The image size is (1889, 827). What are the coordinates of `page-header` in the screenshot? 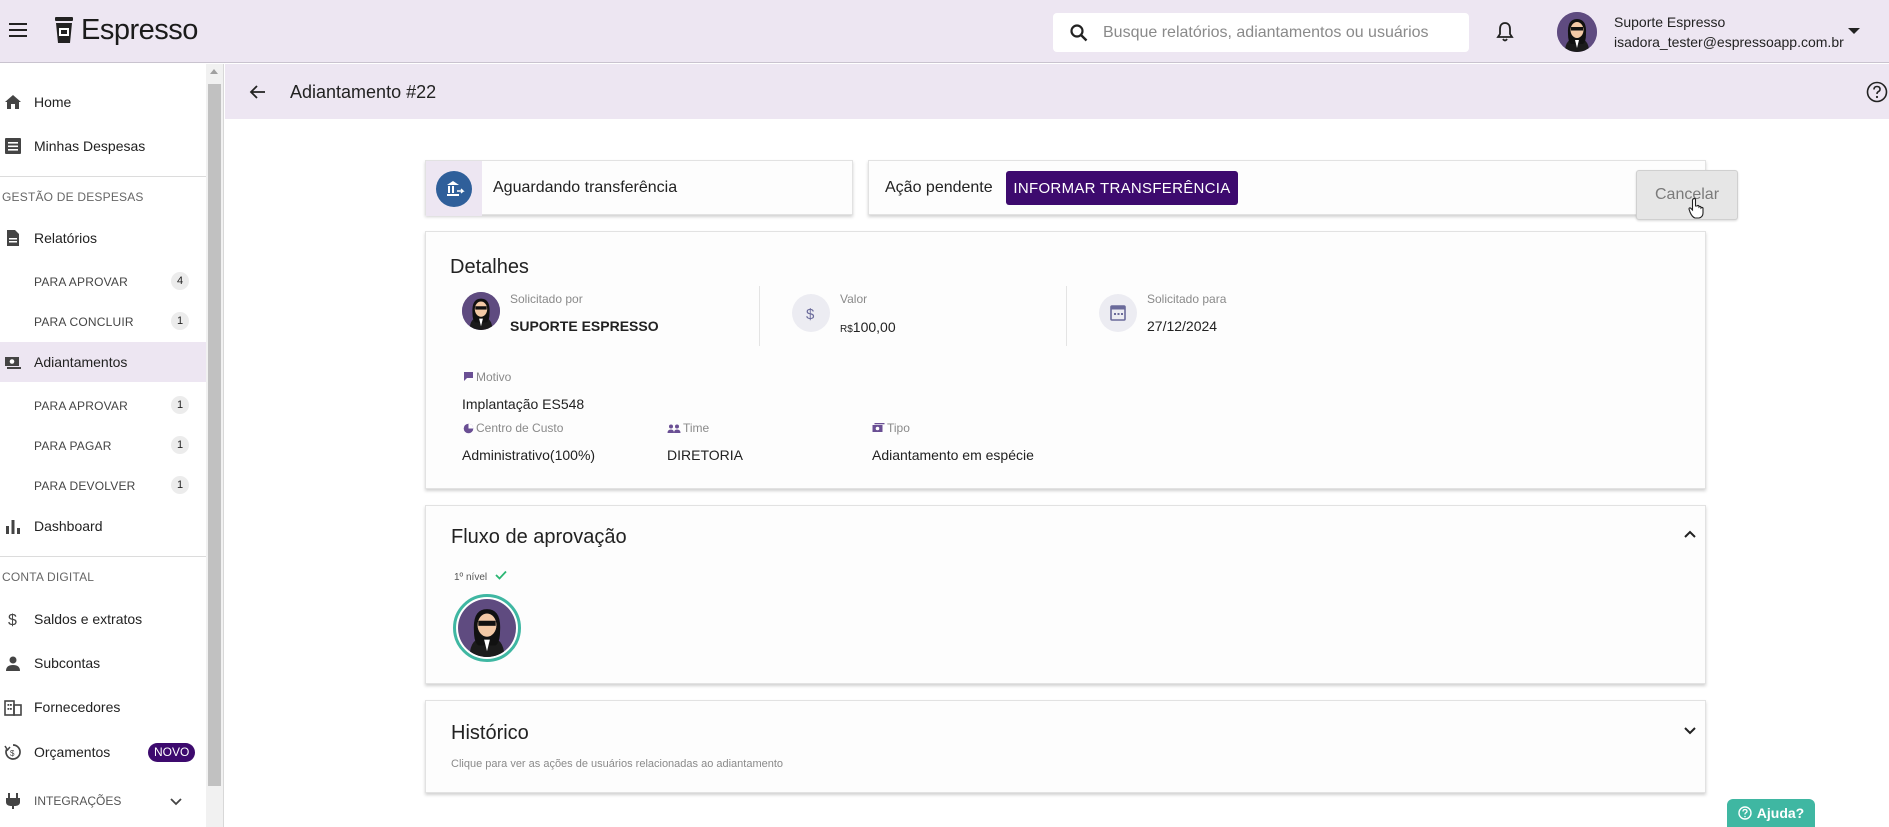 It's located at (1057, 91).